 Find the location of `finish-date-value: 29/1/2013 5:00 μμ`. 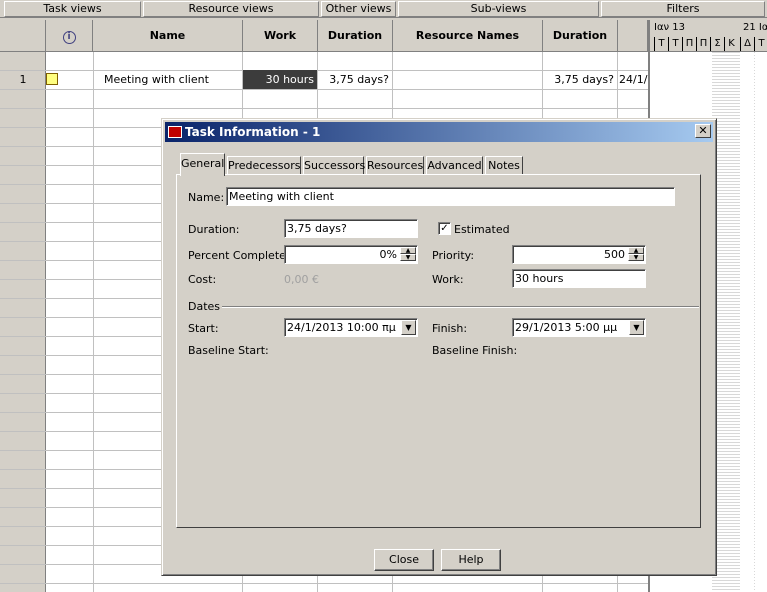

finish-date-value: 29/1/2013 5:00 μμ is located at coordinates (566, 327).